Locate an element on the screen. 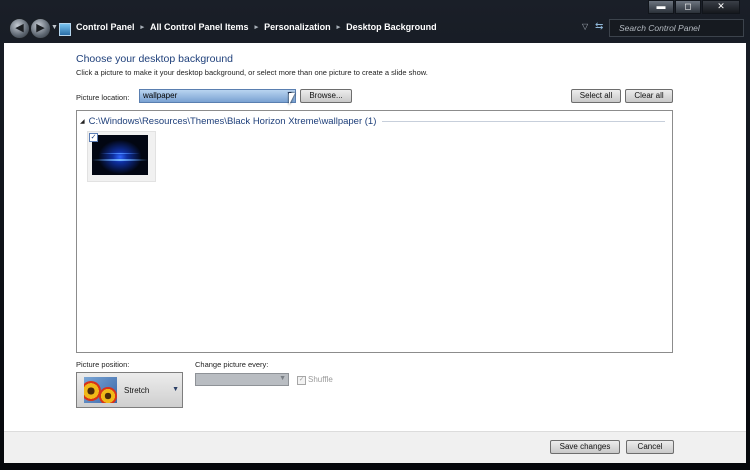 The image size is (750, 470). save-changes-button: Save changes is located at coordinates (585, 447).